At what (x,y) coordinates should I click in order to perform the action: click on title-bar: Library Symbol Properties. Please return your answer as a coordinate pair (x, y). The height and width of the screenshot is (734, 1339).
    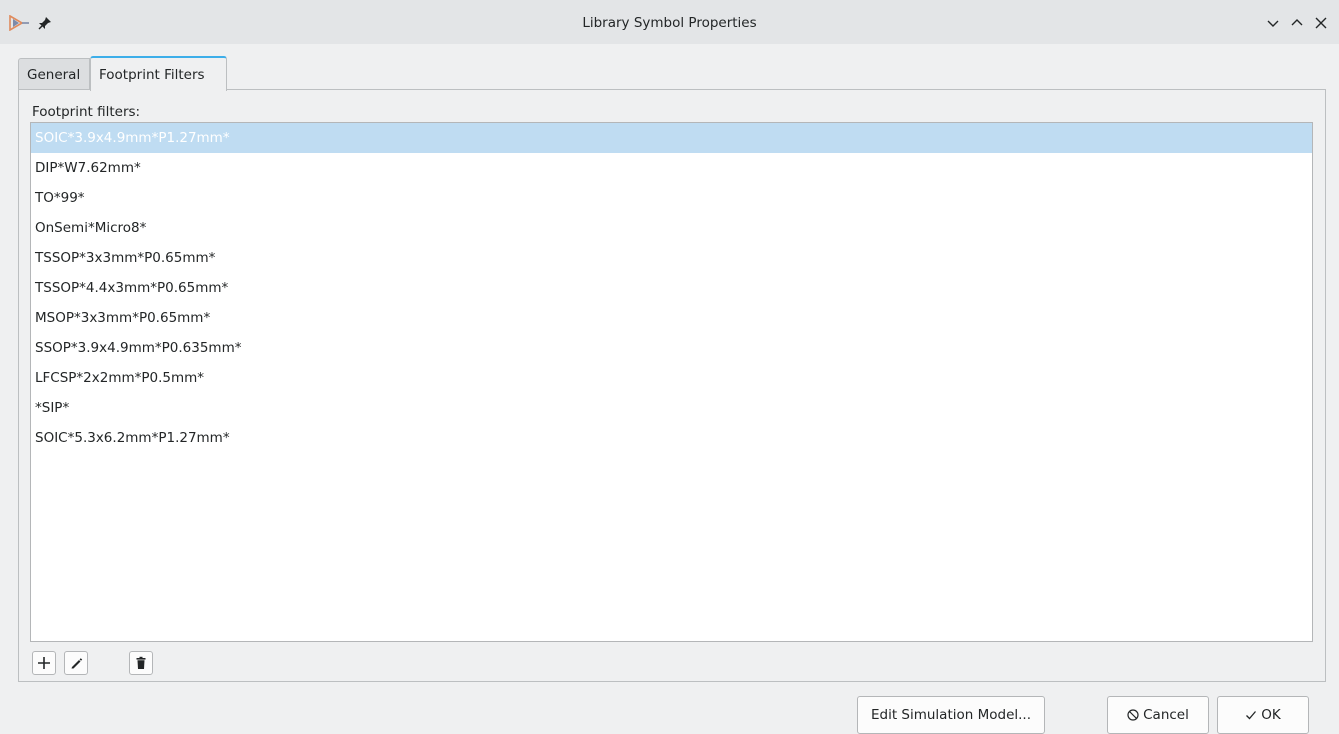
    Looking at the image, I should click on (669, 22).